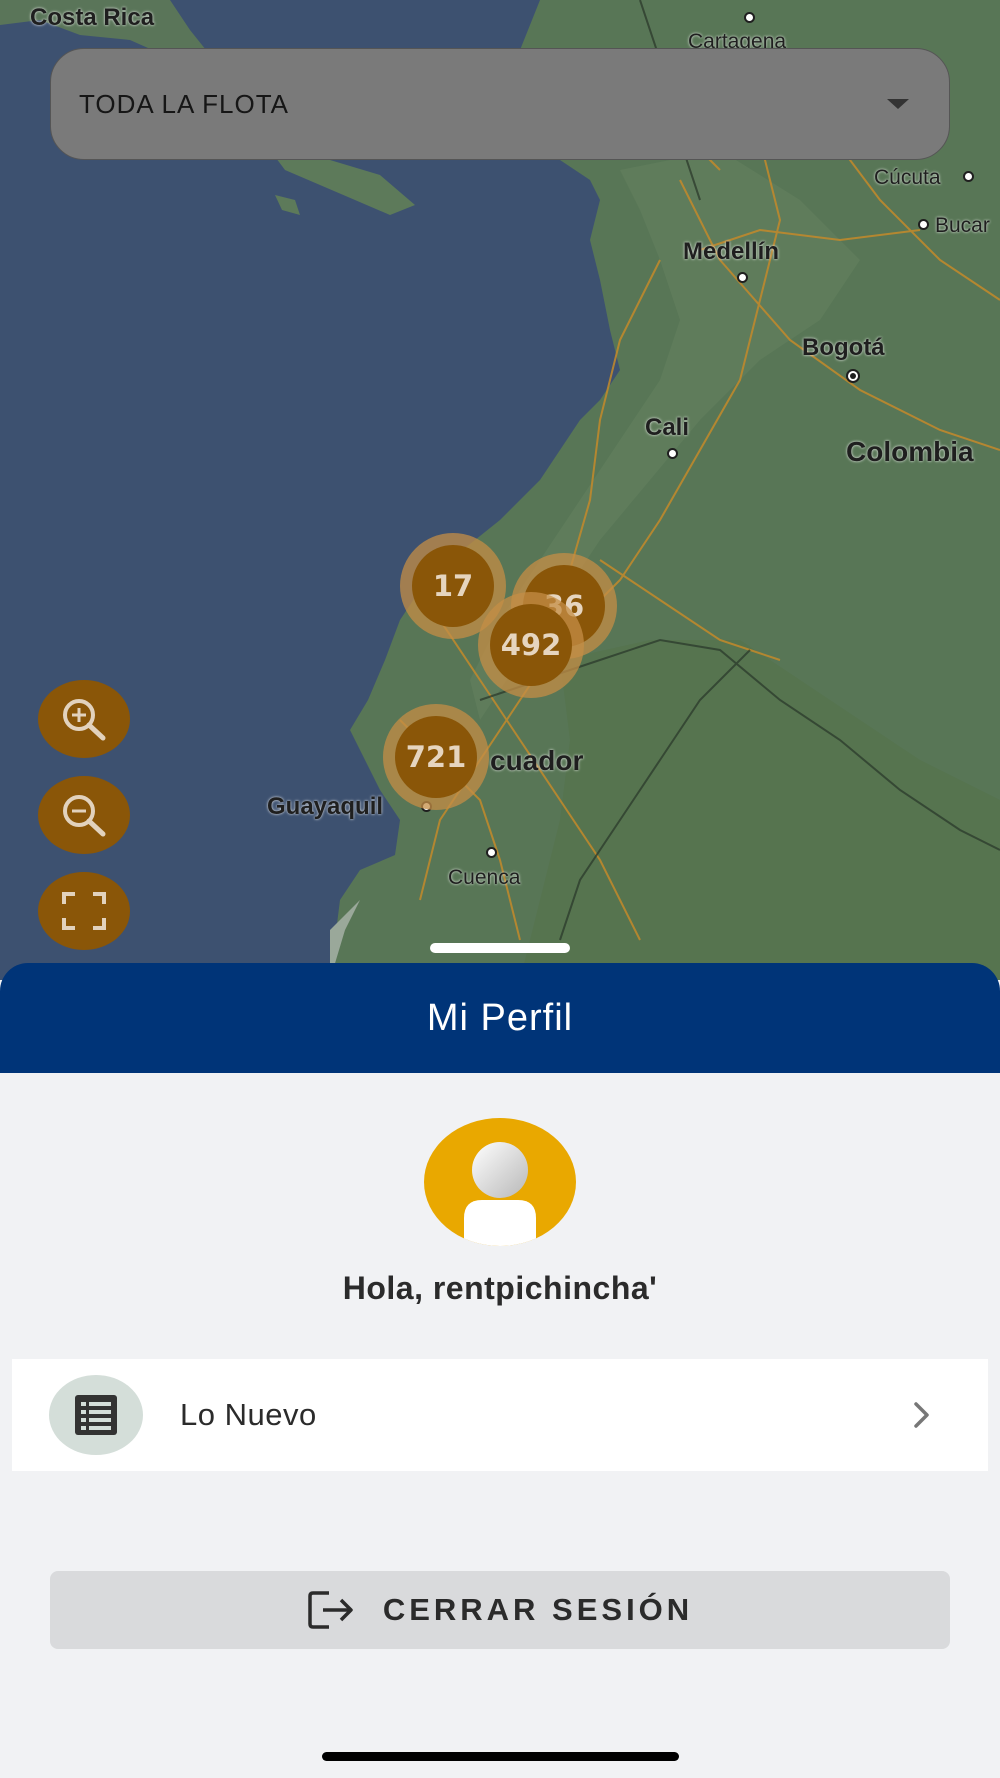 The height and width of the screenshot is (1778, 1000). What do you see at coordinates (843, 347) in the screenshot?
I see `place-label: Bogotá` at bounding box center [843, 347].